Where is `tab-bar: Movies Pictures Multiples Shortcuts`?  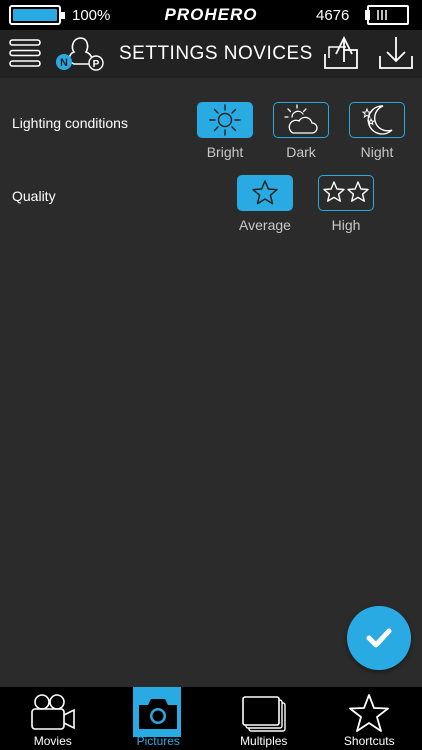
tab-bar: Movies Pictures Multiples Shortcuts is located at coordinates (211, 718).